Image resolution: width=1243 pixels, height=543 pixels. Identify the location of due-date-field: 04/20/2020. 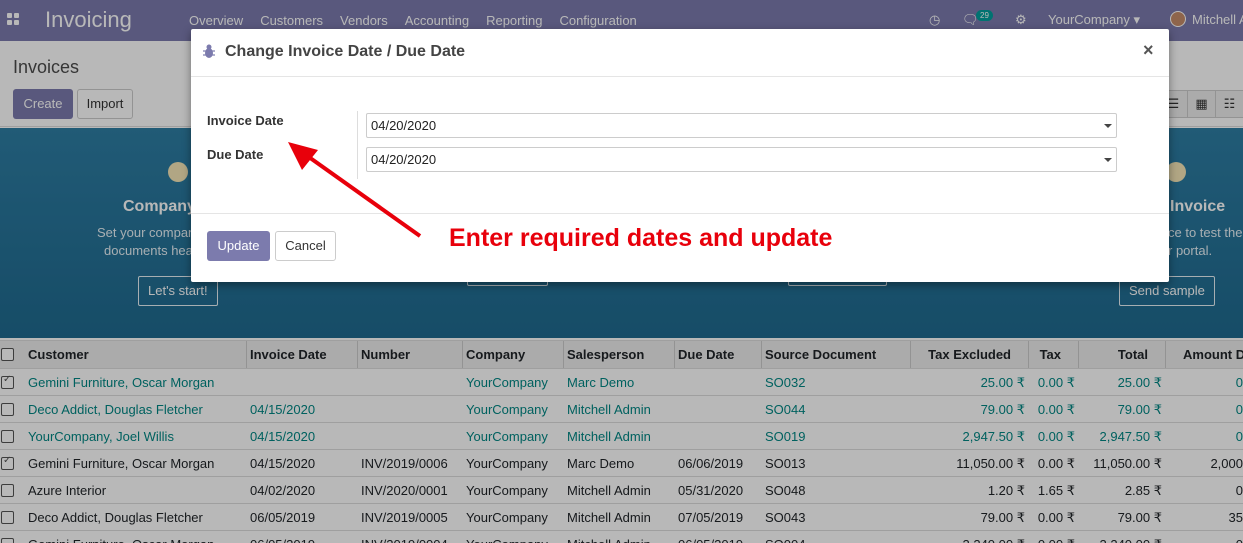
(741, 159).